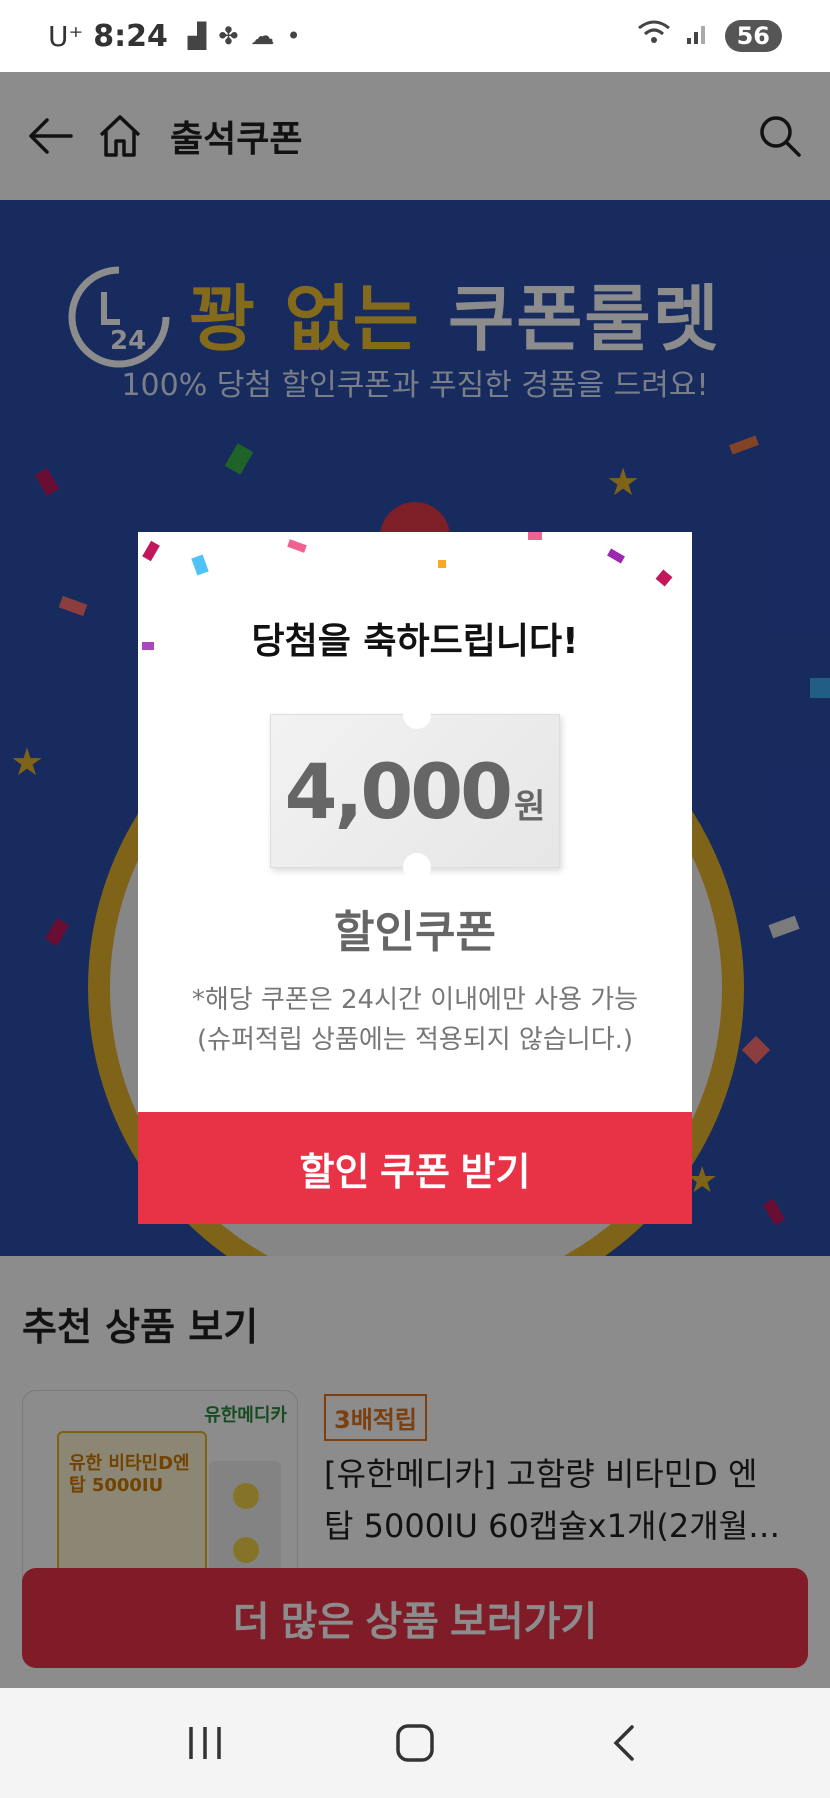 Image resolution: width=830 pixels, height=1798 pixels. I want to click on home-nav-icon, so click(415, 1743).